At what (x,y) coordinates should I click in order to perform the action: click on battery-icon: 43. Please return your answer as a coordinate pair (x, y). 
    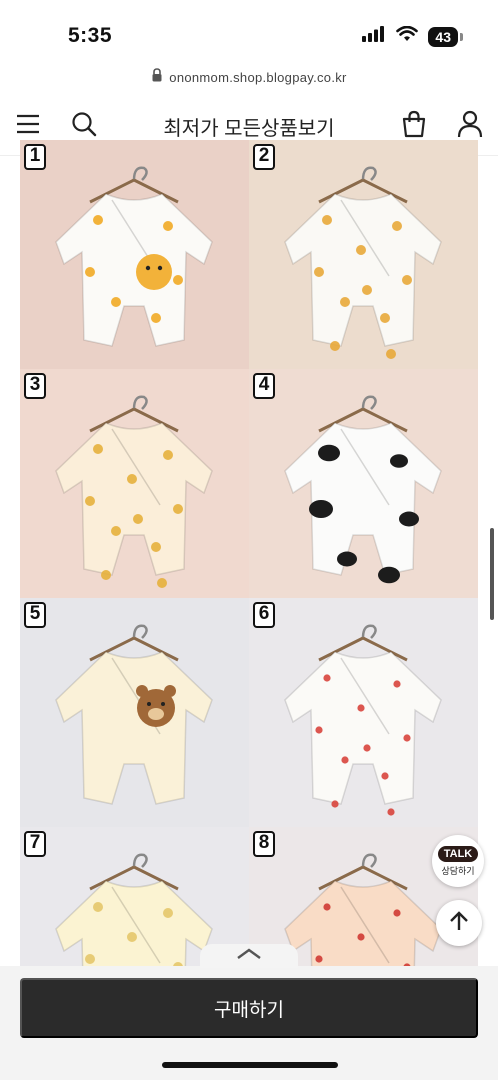
    Looking at the image, I should click on (445, 36).